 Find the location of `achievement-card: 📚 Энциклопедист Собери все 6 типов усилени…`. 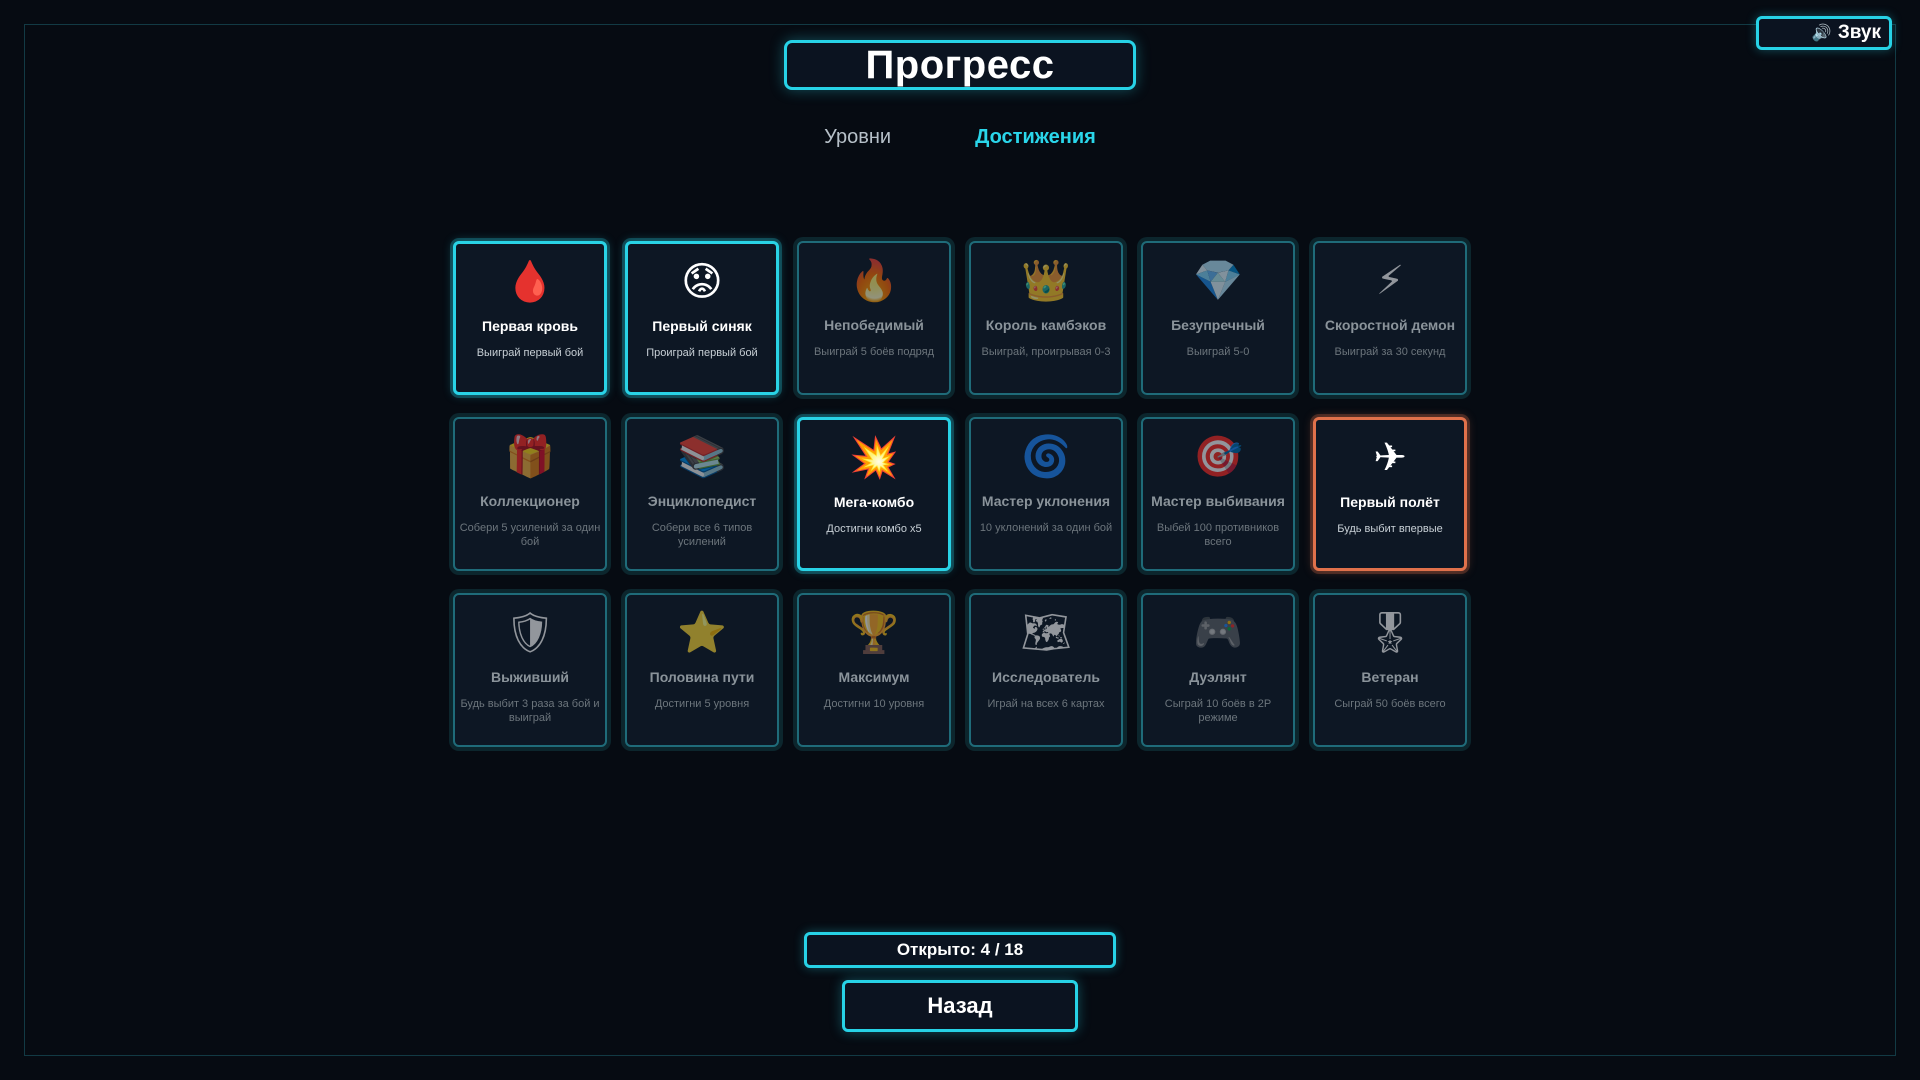

achievement-card: 📚 Энциклопедист Собери все 6 типов усилени… is located at coordinates (702, 494).